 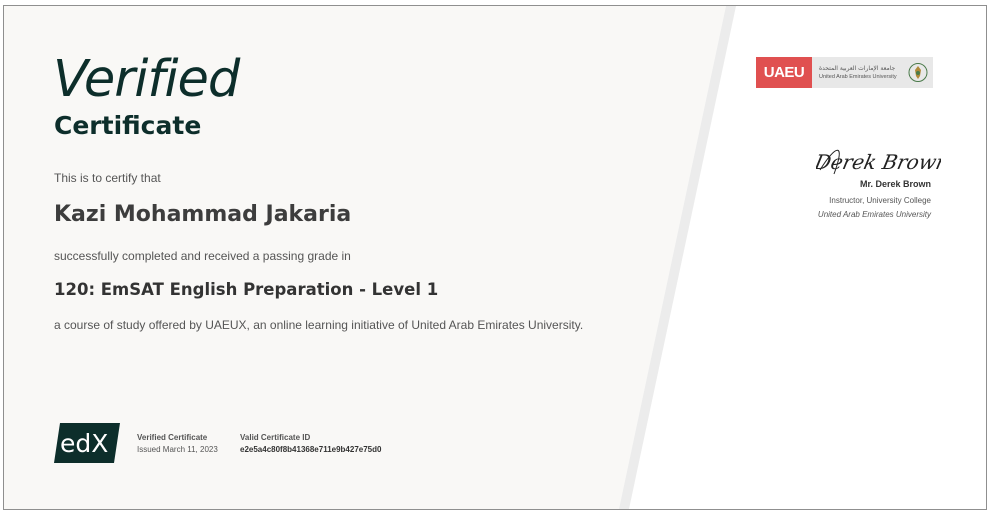 I want to click on certificate-subtitle: Certificate, so click(x=128, y=125).